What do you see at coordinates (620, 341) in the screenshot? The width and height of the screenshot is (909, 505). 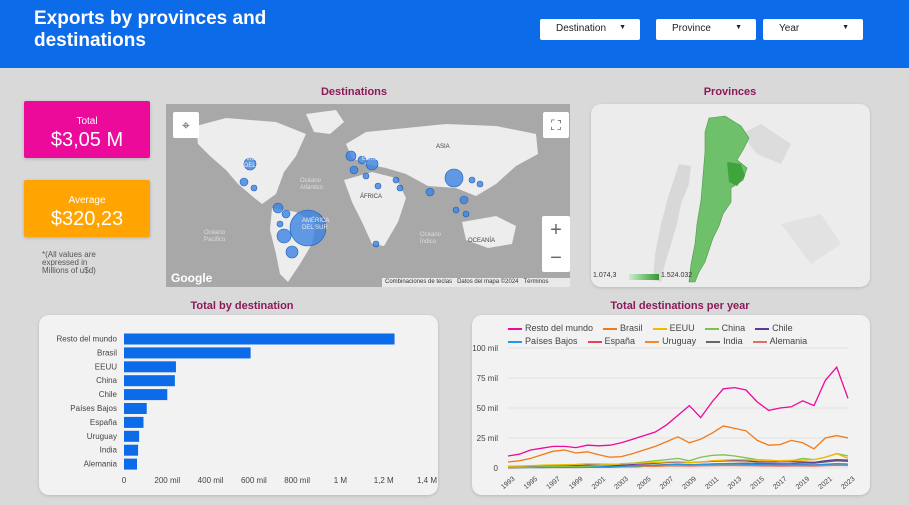 I see `legend-label: España` at bounding box center [620, 341].